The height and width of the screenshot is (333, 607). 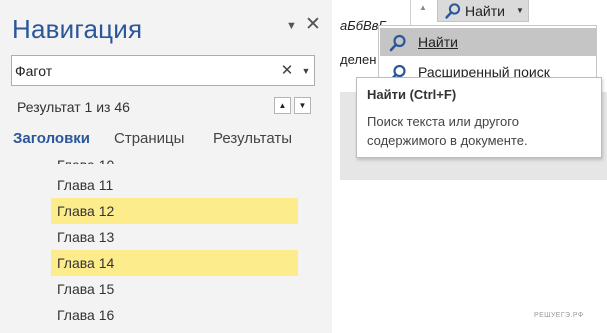 What do you see at coordinates (77, 29) in the screenshot?
I see `nav-pane-title: Навигация` at bounding box center [77, 29].